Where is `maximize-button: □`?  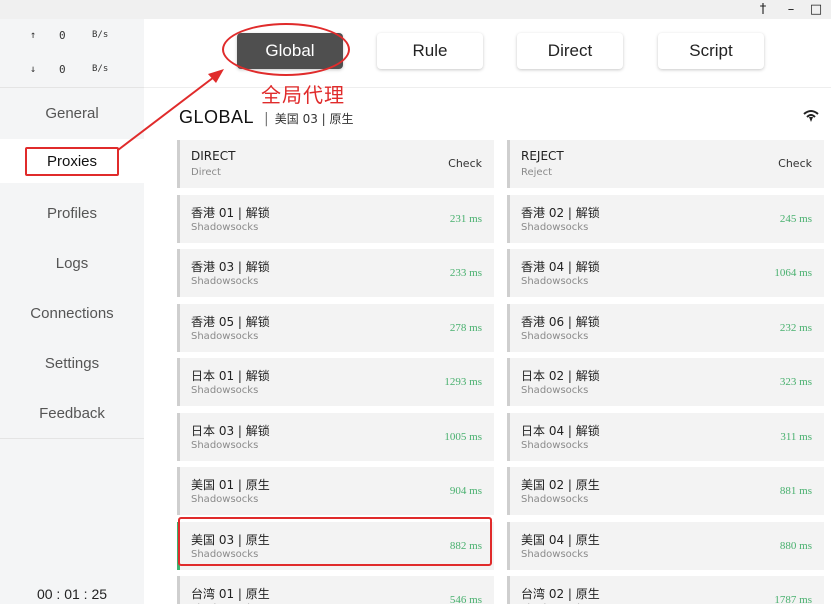 maximize-button: □ is located at coordinates (816, 9).